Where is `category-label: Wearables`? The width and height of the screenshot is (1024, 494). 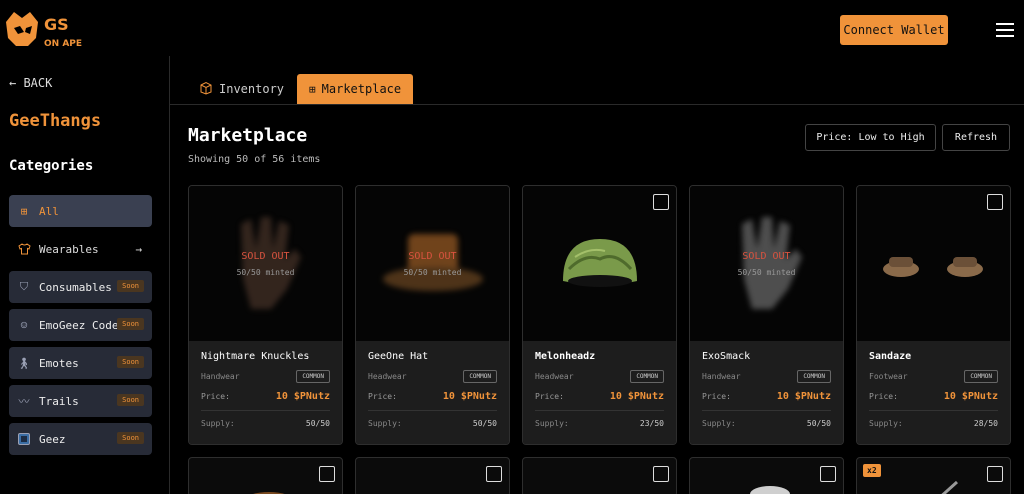
category-label: Wearables is located at coordinates (69, 249).